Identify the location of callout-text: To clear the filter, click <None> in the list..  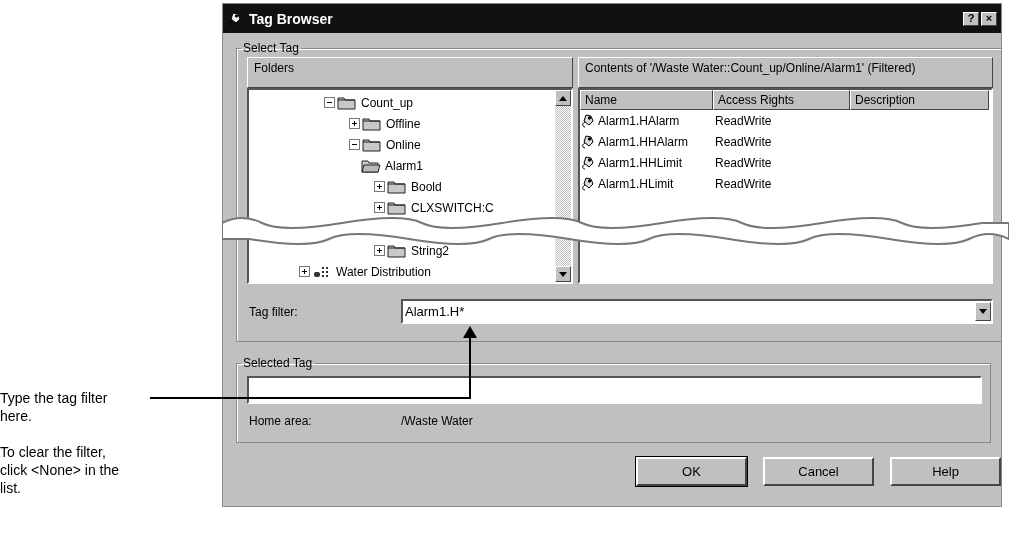
(60, 470).